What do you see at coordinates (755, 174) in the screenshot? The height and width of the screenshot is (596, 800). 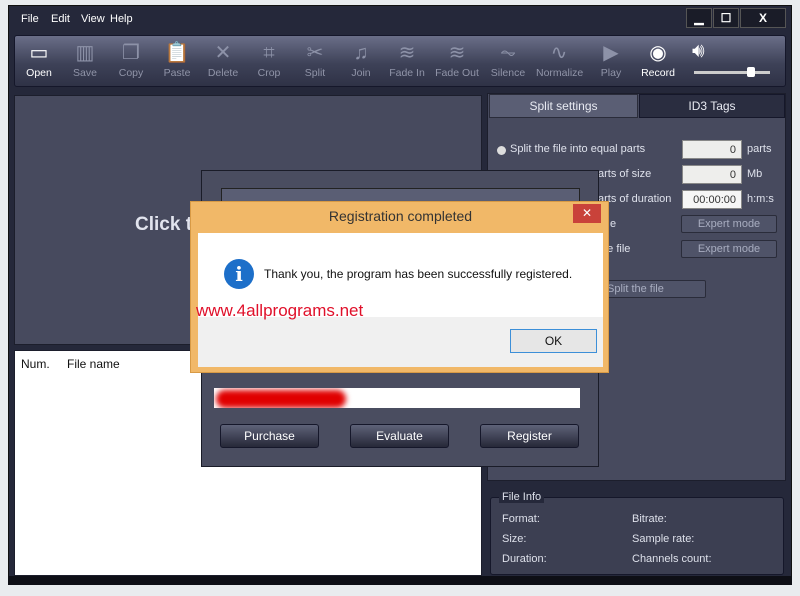 I see `size-unit: Mb` at bounding box center [755, 174].